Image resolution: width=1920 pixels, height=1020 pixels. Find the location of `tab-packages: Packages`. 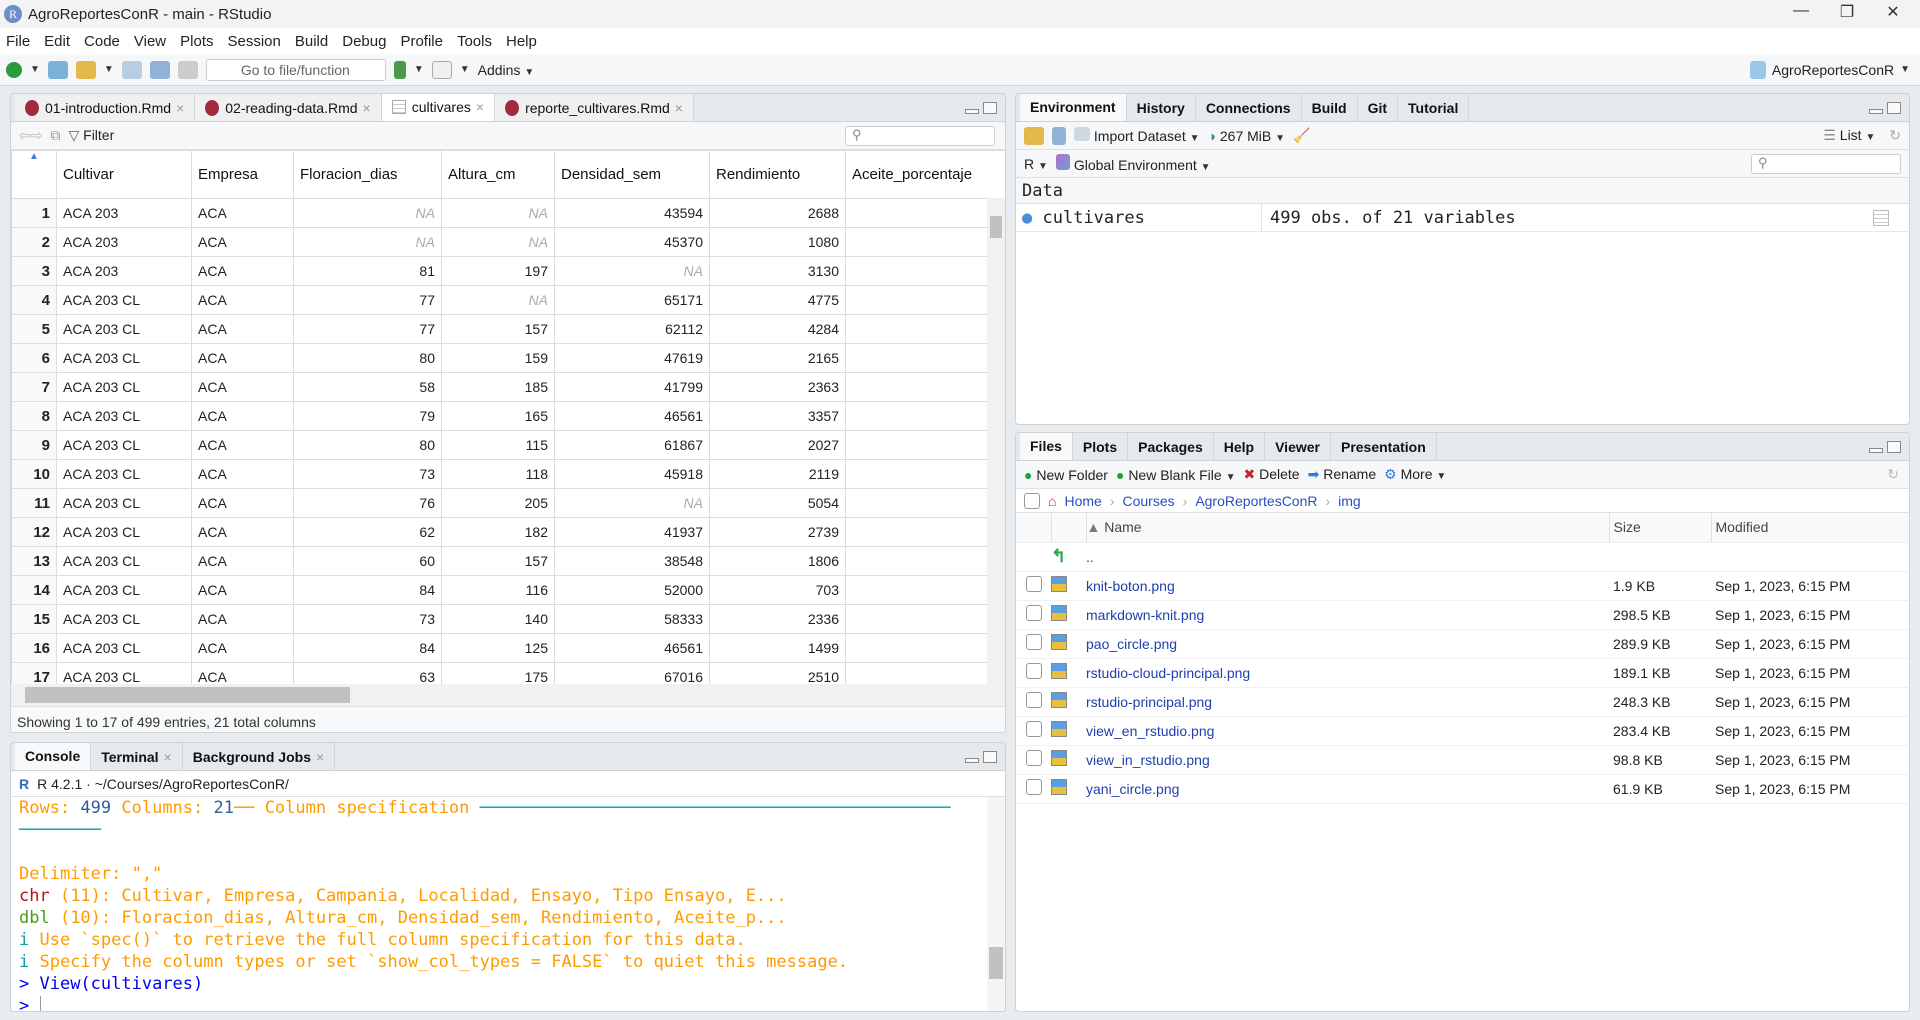

tab-packages: Packages is located at coordinates (1171, 446).